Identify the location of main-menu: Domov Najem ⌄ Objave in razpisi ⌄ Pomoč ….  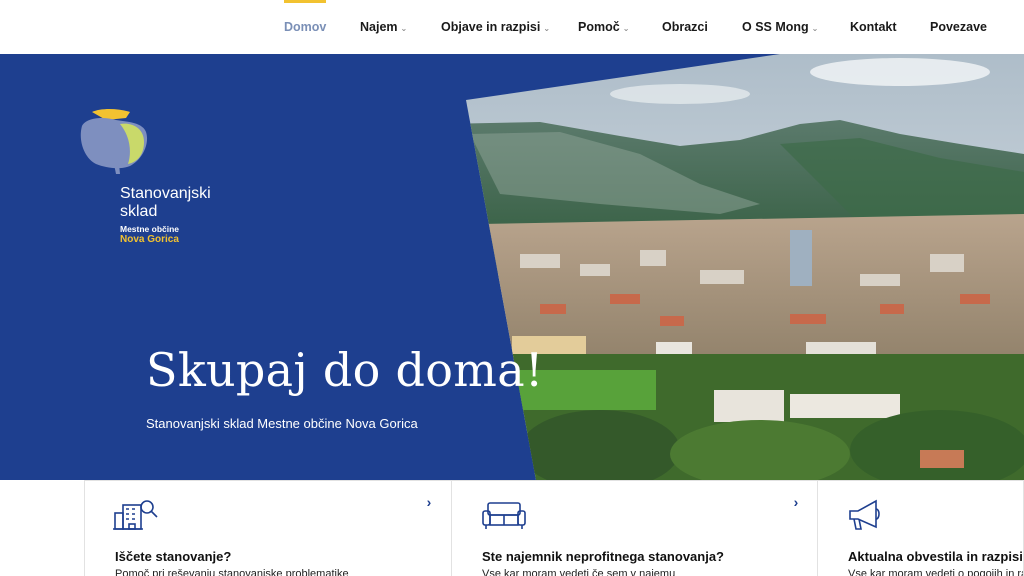
(512, 27).